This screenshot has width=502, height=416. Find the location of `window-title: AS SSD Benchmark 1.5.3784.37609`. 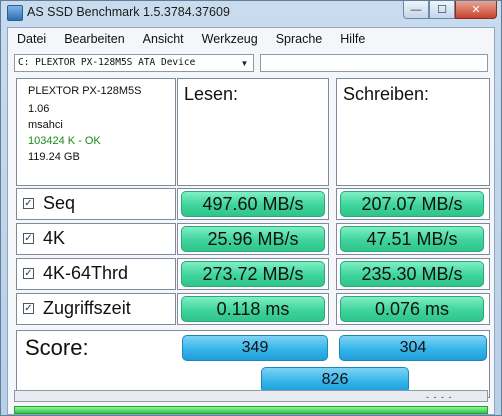

window-title: AS SSD Benchmark 1.5.3784.37609 is located at coordinates (128, 12).